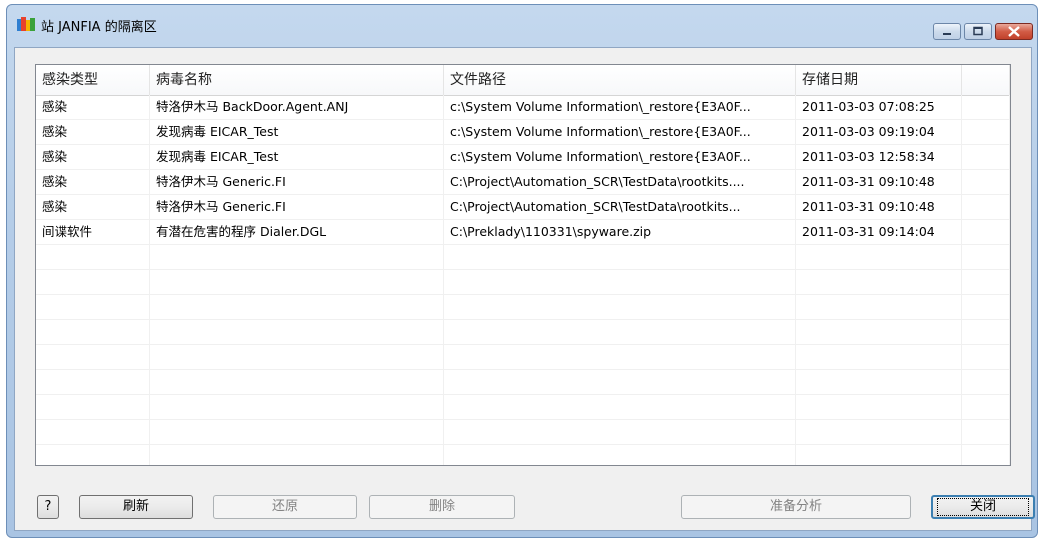 The width and height of the screenshot is (1044, 542). I want to click on minimize-icon, so click(947, 34).